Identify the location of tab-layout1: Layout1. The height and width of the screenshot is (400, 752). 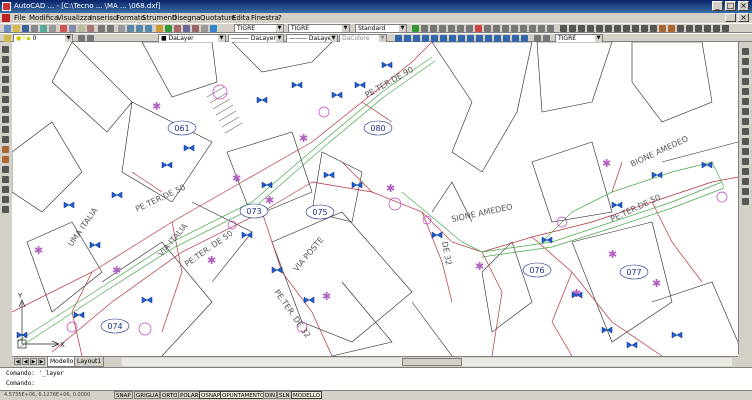
(89, 362).